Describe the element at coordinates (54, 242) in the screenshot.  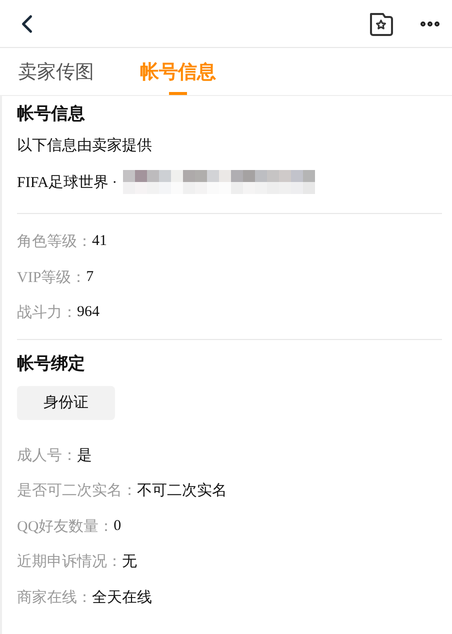
I see `field-label: 角色等级：` at that location.